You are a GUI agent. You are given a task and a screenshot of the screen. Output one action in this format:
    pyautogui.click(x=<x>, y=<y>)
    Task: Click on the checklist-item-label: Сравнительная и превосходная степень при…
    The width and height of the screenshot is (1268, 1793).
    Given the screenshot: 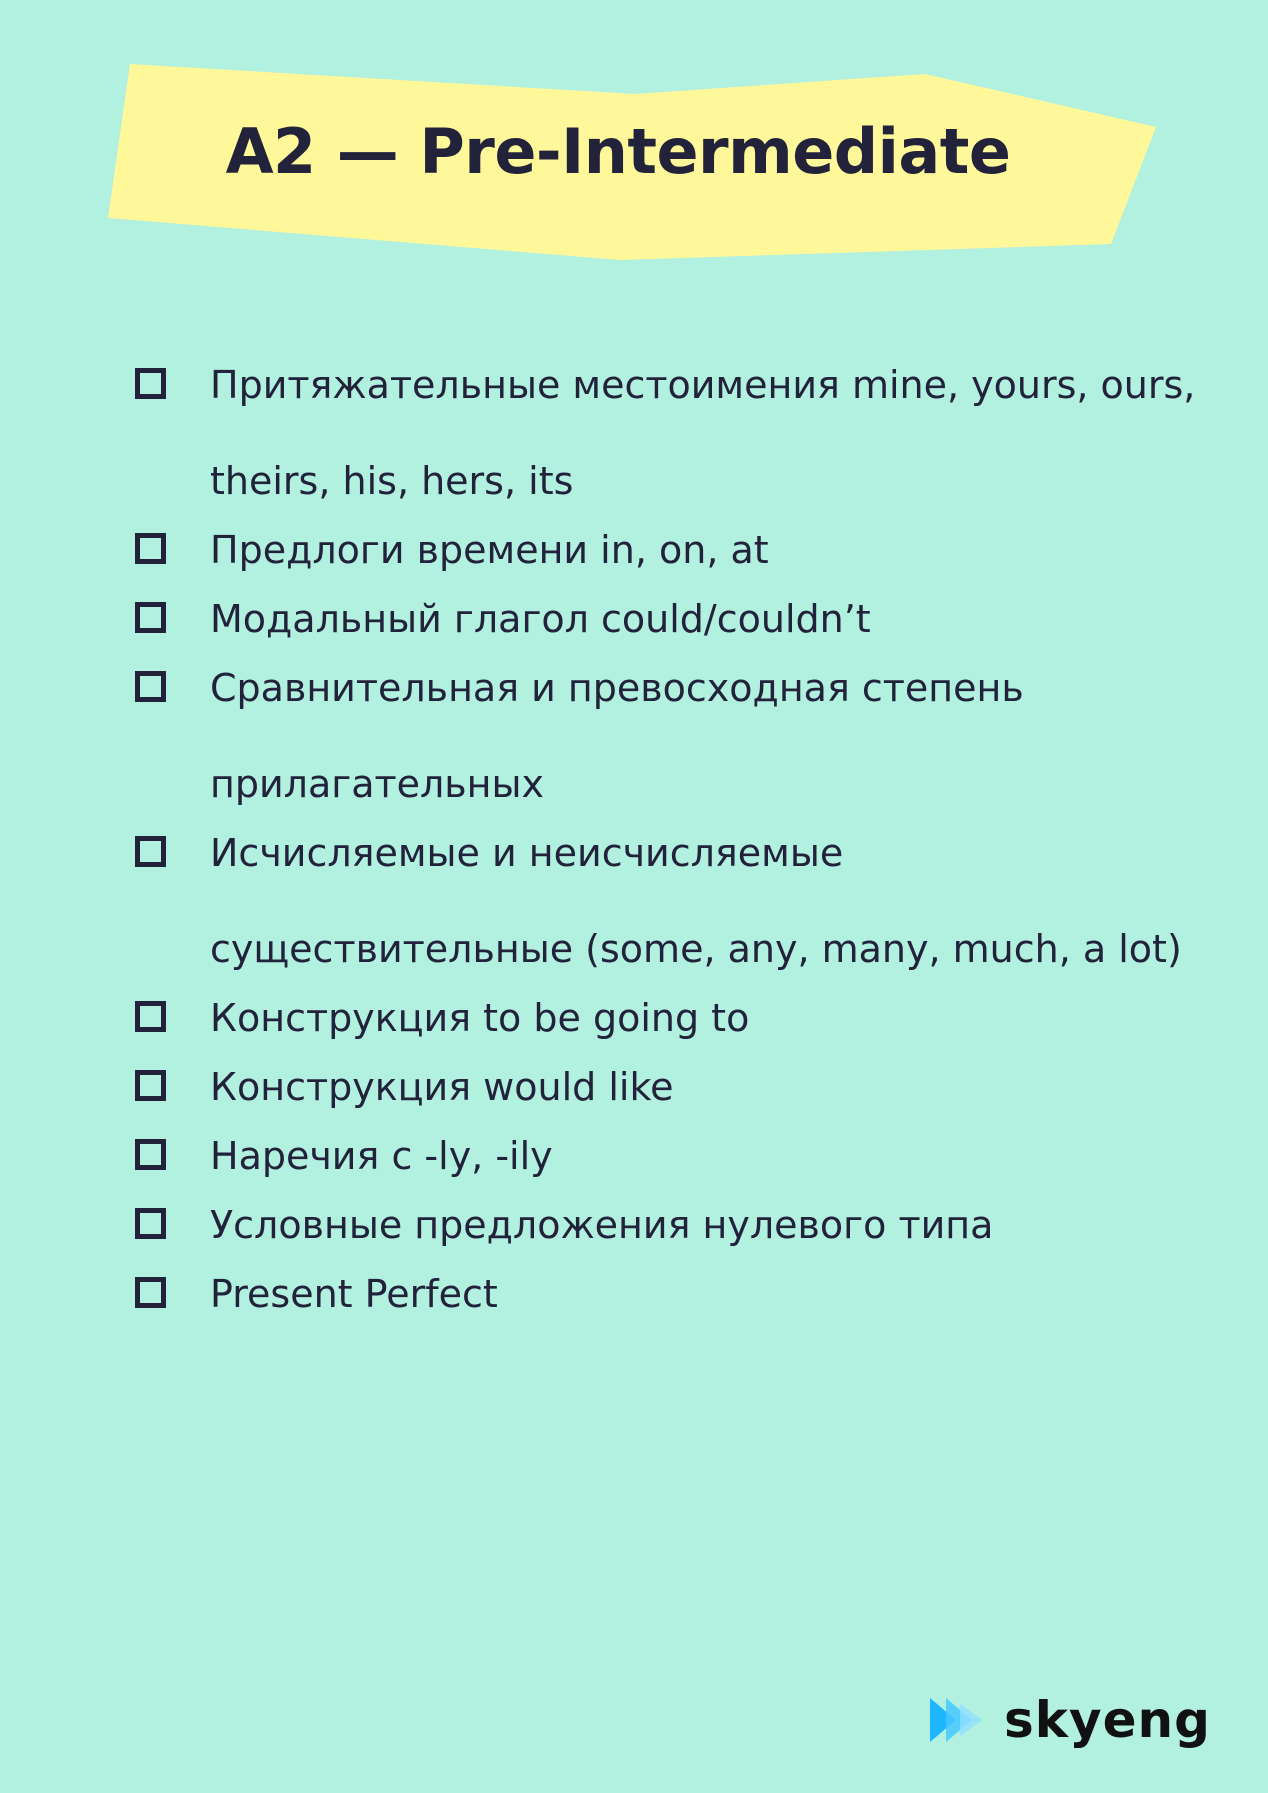 What is the action you would take?
    pyautogui.click(x=617, y=736)
    